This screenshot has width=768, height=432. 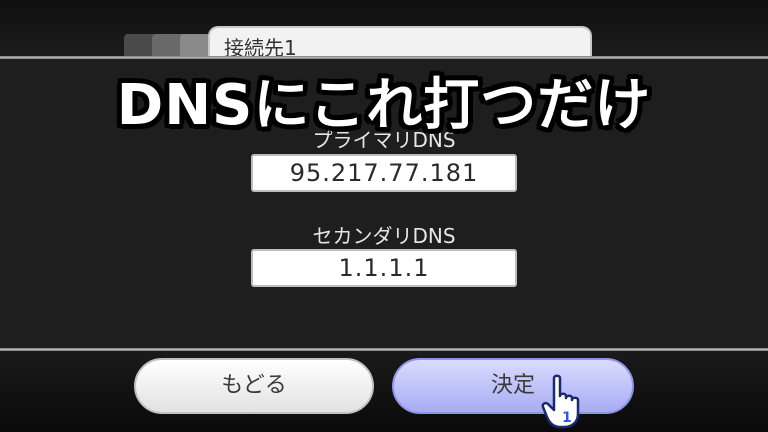 I want to click on back-button-label: もどる, so click(x=254, y=385).